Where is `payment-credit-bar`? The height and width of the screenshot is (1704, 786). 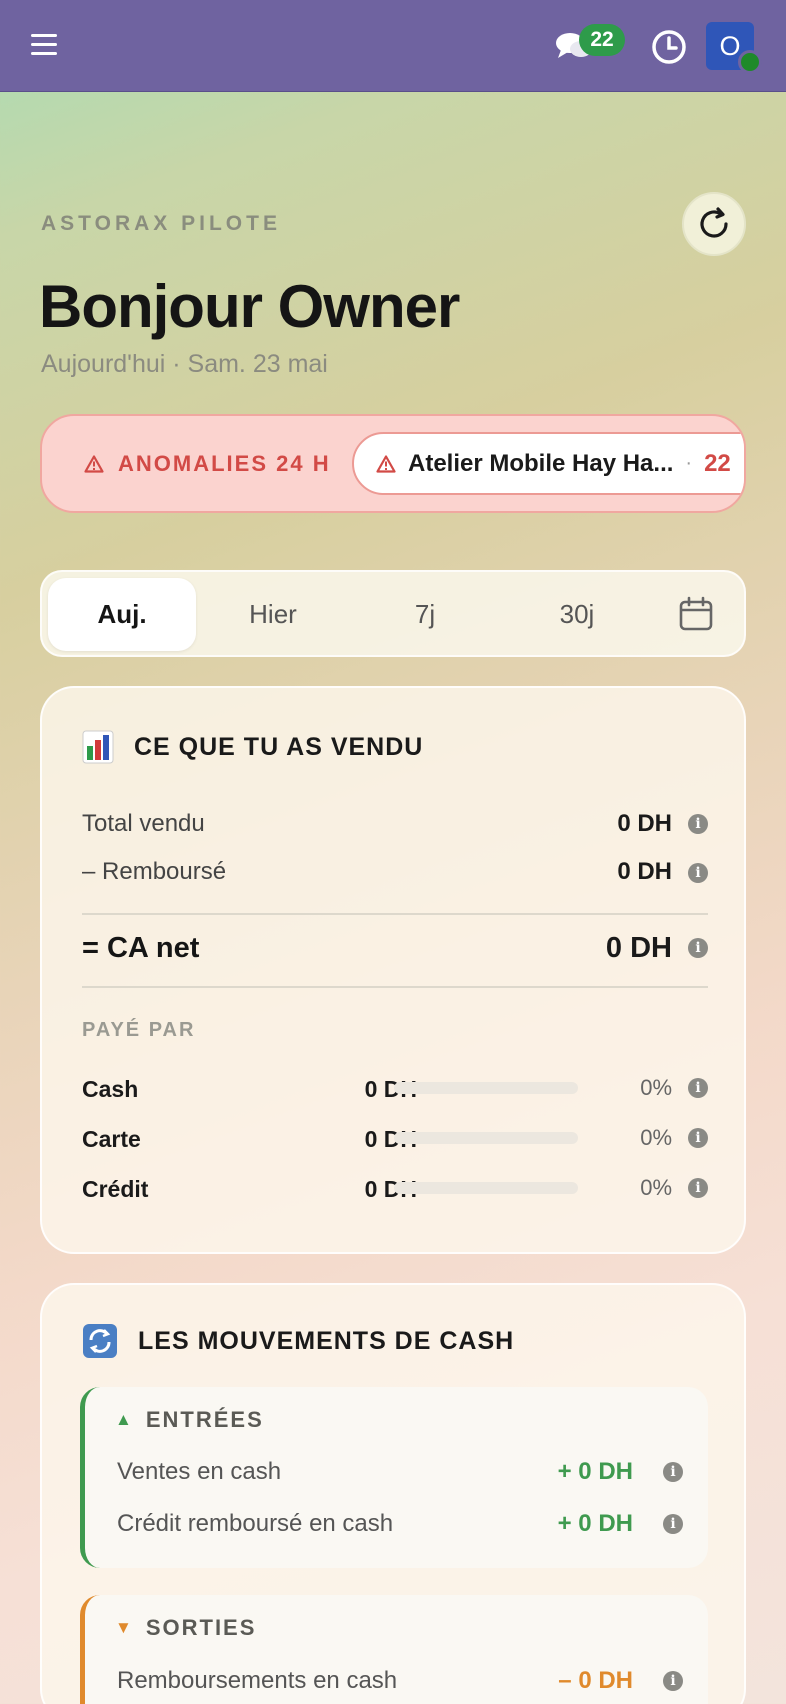
payment-credit-bar is located at coordinates (486, 1188).